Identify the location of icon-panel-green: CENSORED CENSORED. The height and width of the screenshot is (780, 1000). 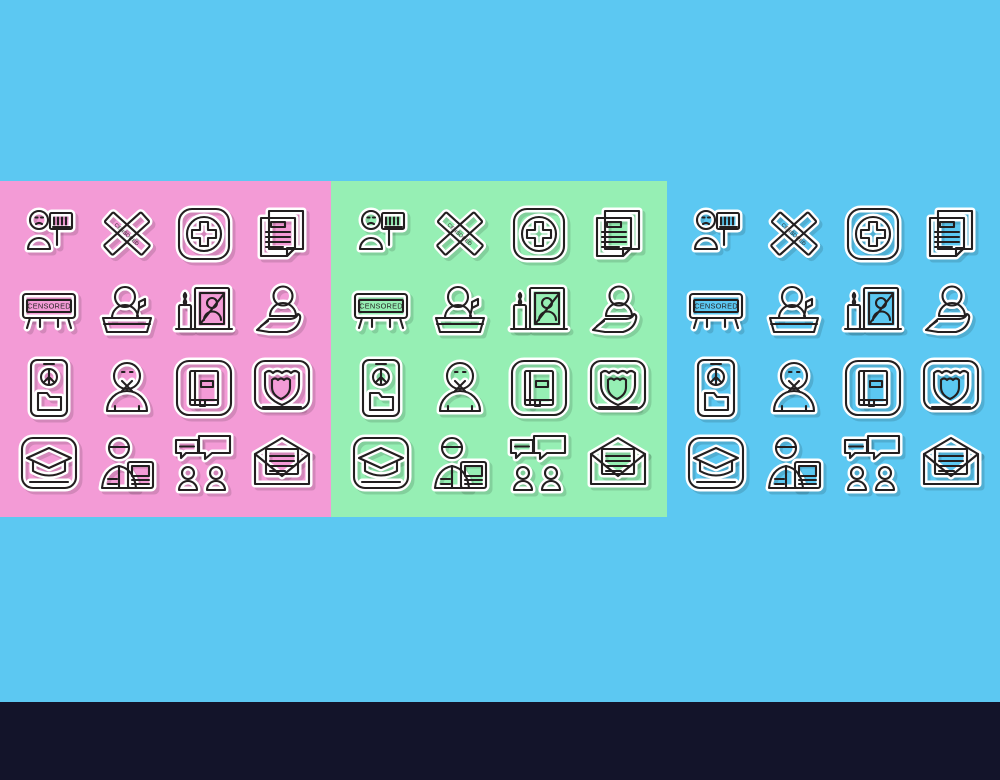
(499, 349).